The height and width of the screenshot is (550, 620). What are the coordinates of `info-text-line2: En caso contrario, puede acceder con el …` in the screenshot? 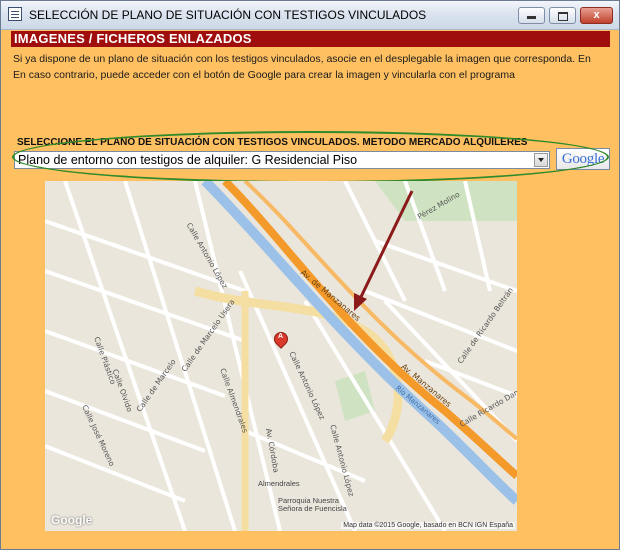 It's located at (264, 75).